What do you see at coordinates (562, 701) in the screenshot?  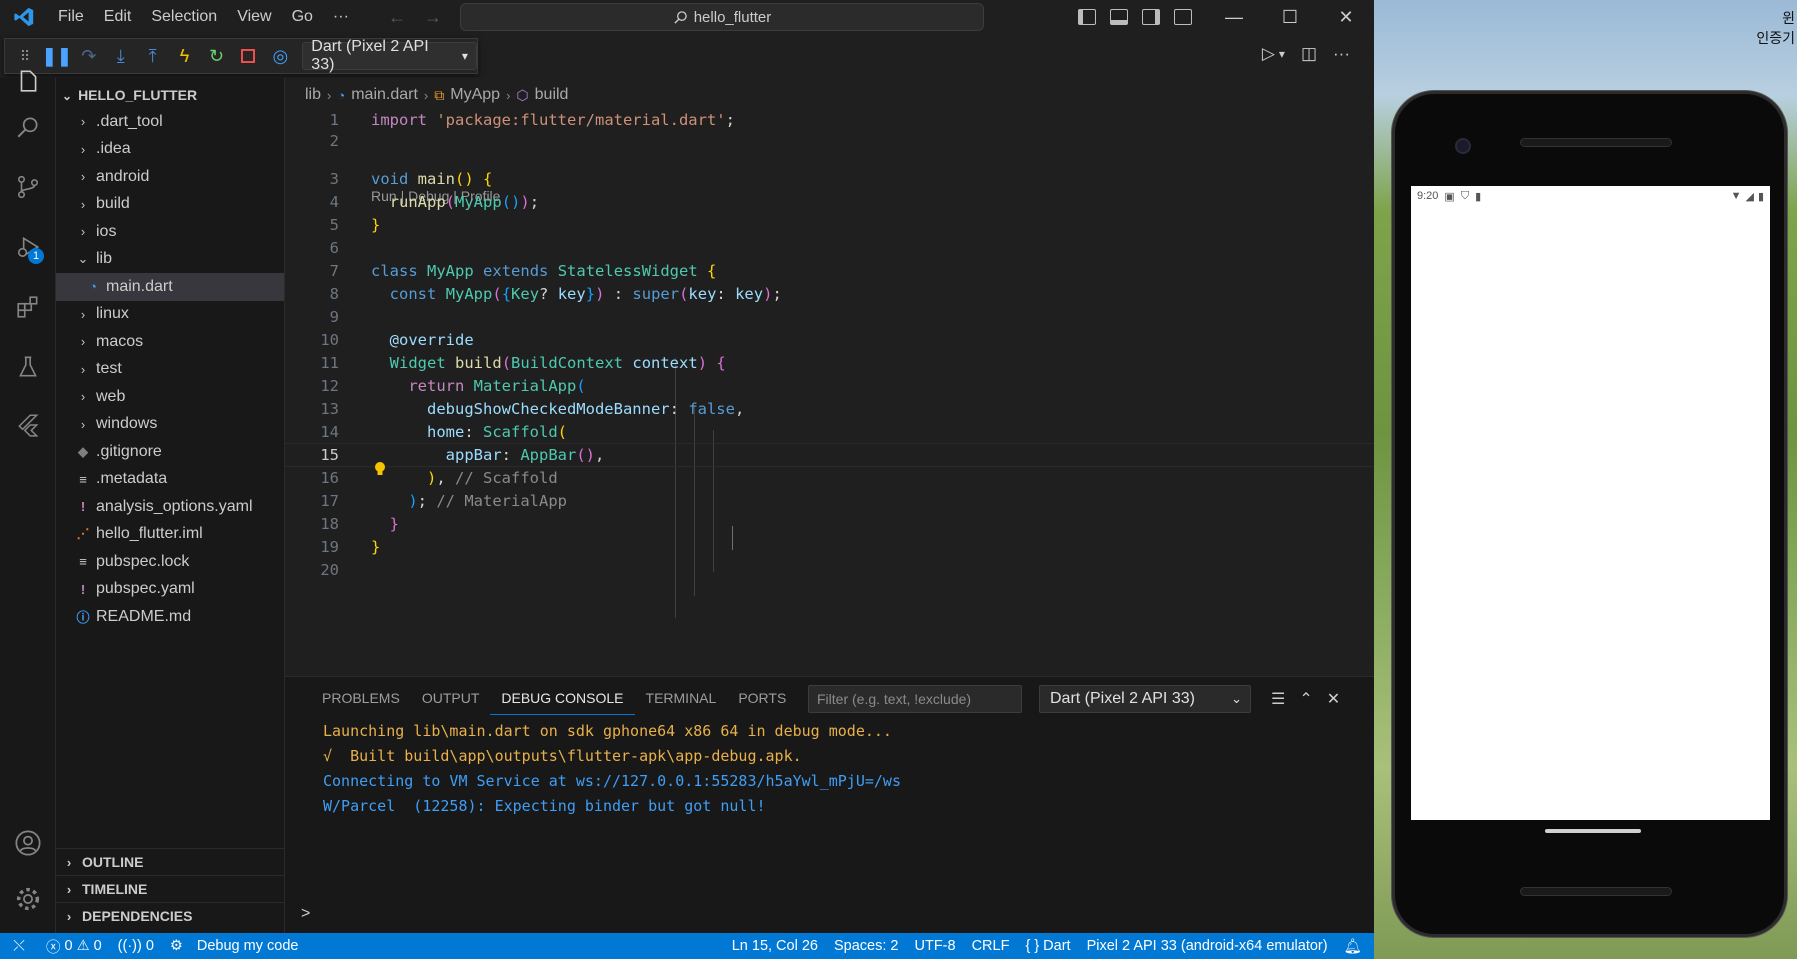 I see `tab-debug-console: DEBUG CONSOLE` at bounding box center [562, 701].